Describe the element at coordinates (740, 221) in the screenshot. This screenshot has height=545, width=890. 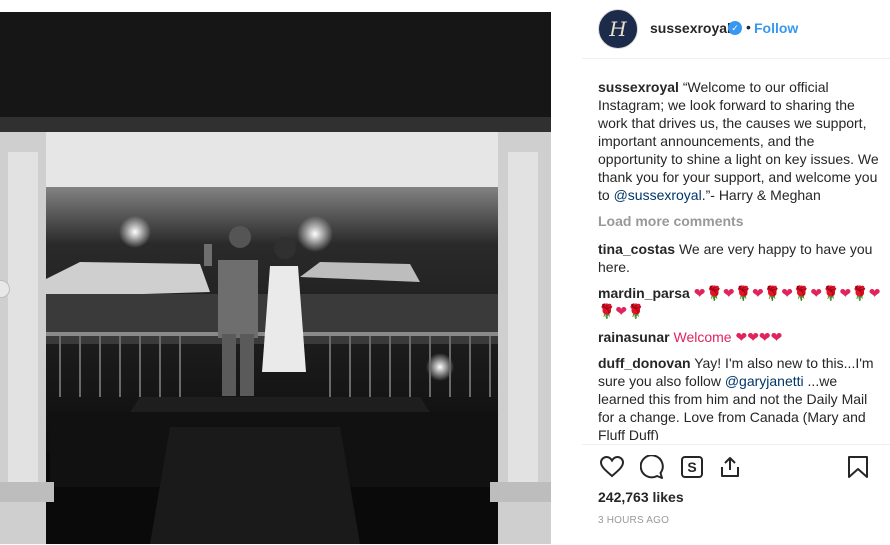
I see `load-more-comments-button: Load more comments` at that location.